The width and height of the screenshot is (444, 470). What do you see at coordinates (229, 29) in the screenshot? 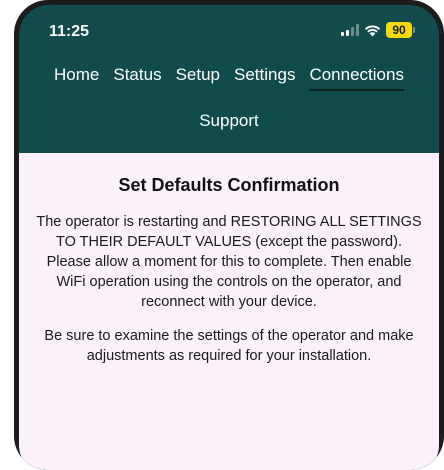
I see `status-bar: 11:25 90` at bounding box center [229, 29].